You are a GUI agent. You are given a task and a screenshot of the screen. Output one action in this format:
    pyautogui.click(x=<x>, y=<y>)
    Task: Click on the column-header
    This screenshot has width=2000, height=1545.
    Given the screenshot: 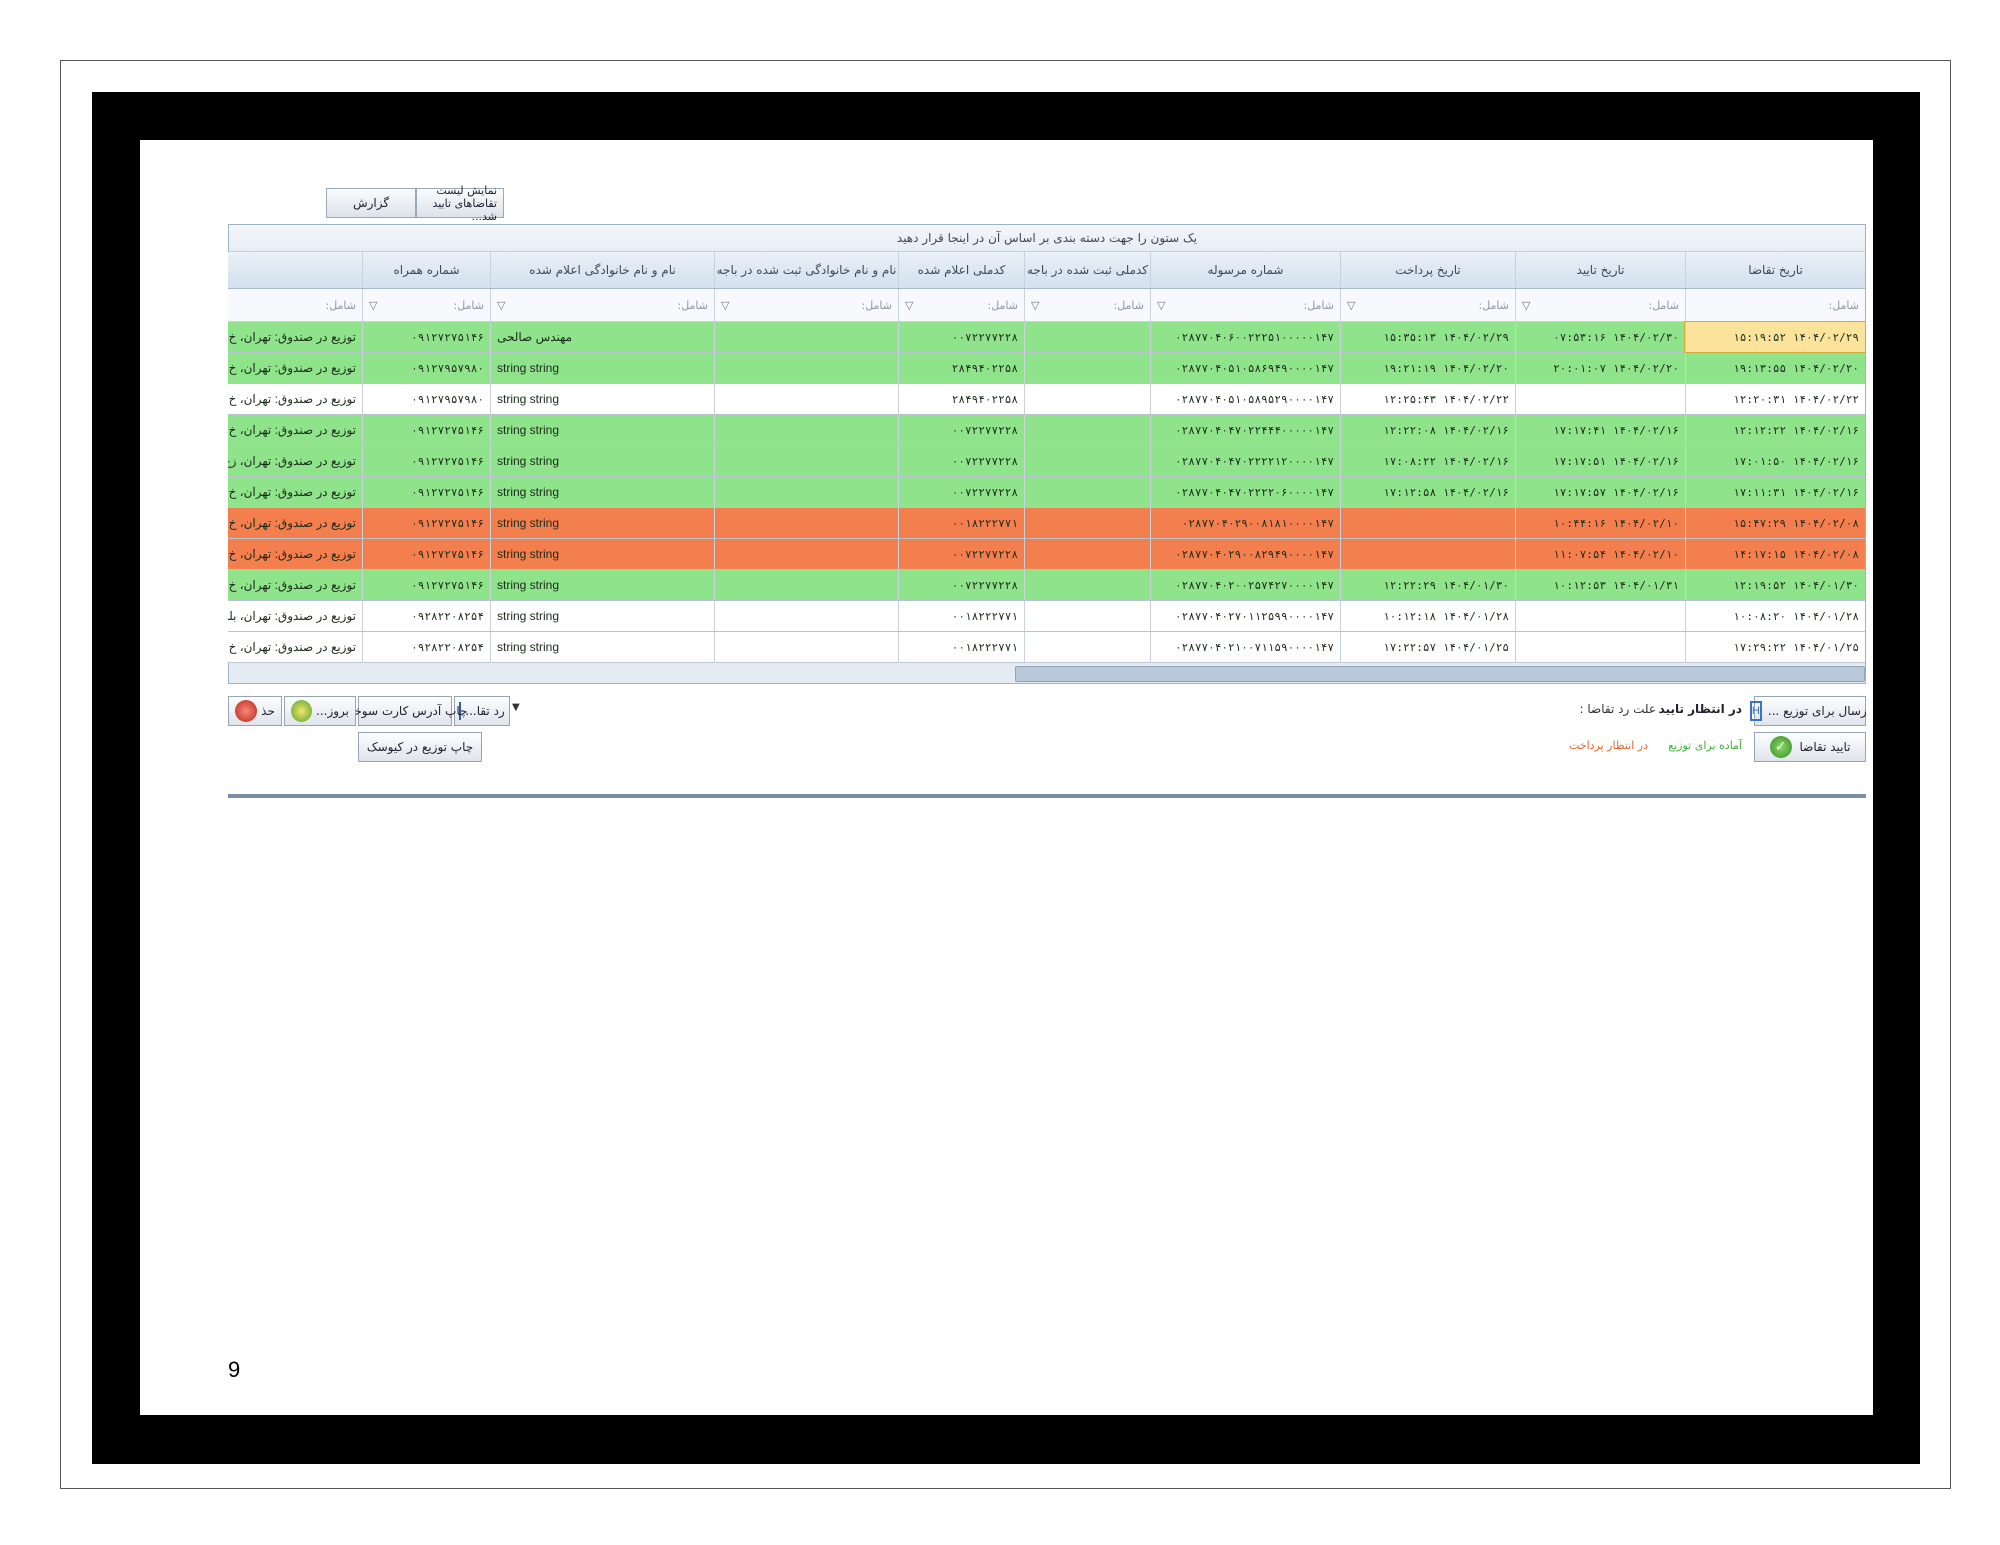 What is the action you would take?
    pyautogui.click(x=295, y=270)
    